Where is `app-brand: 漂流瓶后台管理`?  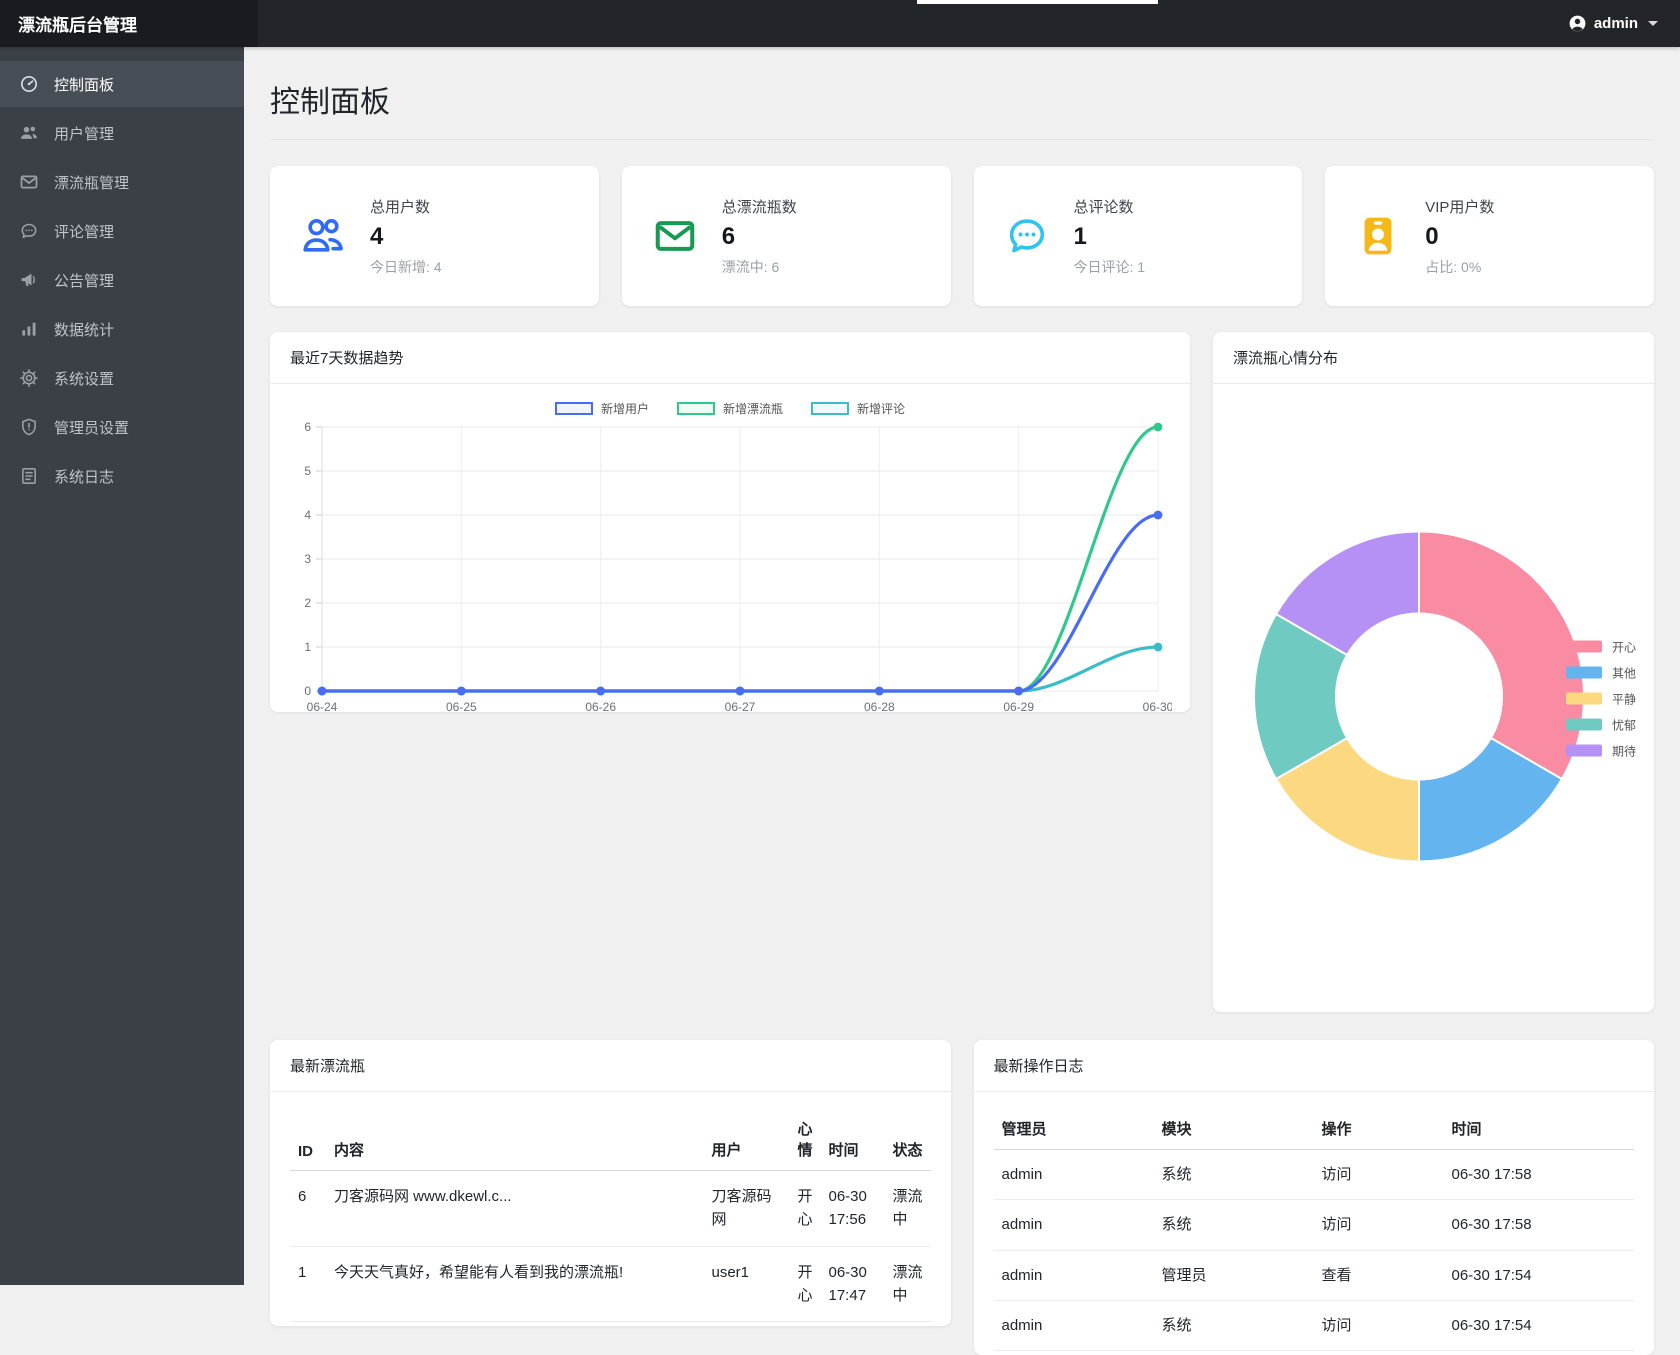
app-brand: 漂流瓶后台管理 is located at coordinates (129, 23).